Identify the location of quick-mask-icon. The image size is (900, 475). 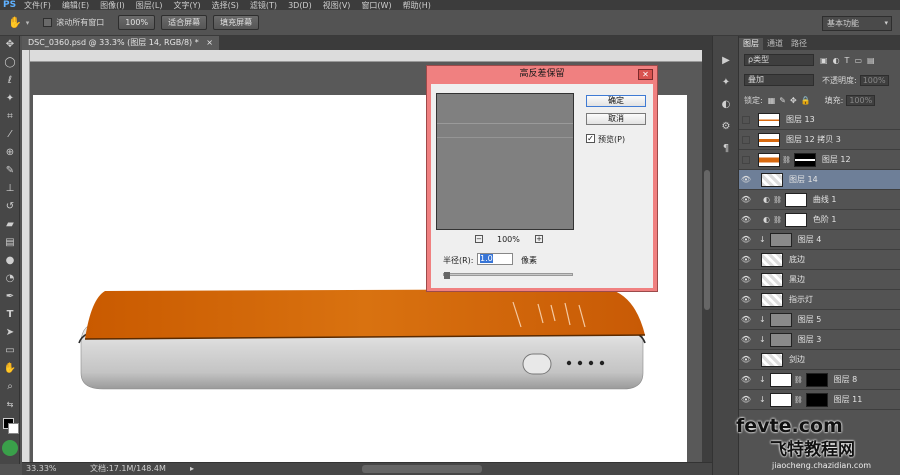
(10, 448).